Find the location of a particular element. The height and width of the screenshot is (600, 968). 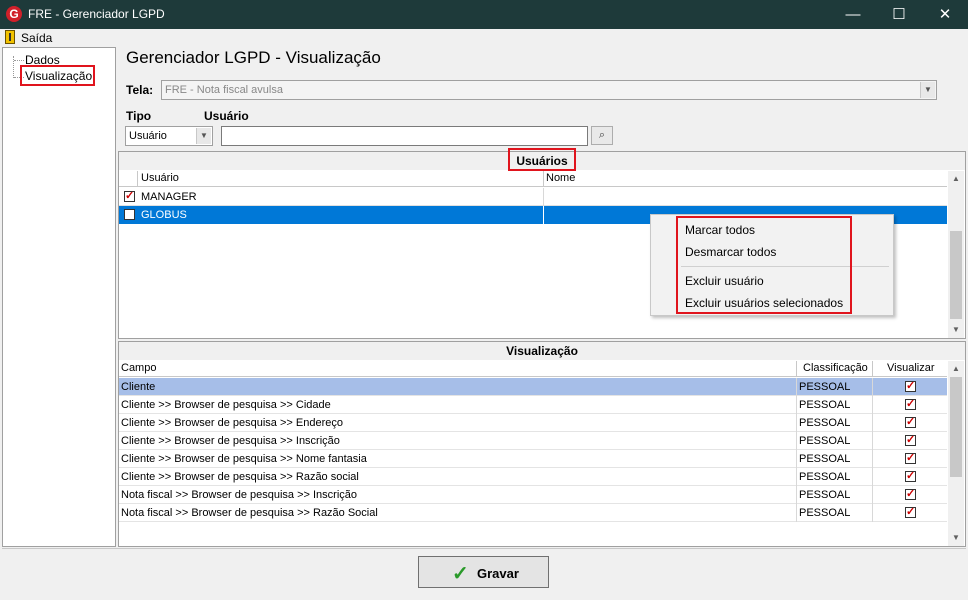

users-grid-header: Usuário Nome is located at coordinates (533, 179).